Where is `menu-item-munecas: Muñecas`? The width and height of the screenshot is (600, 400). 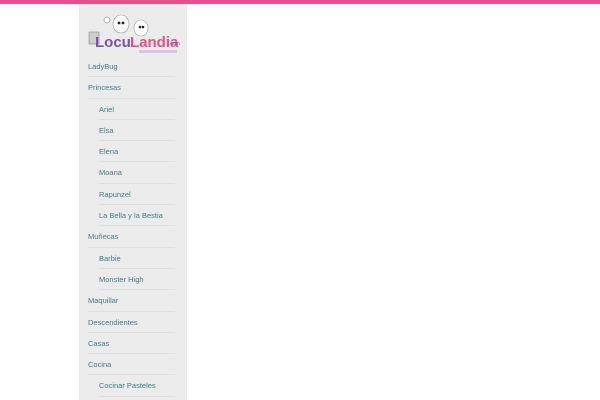
menu-item-munecas: Muñecas is located at coordinates (133, 237).